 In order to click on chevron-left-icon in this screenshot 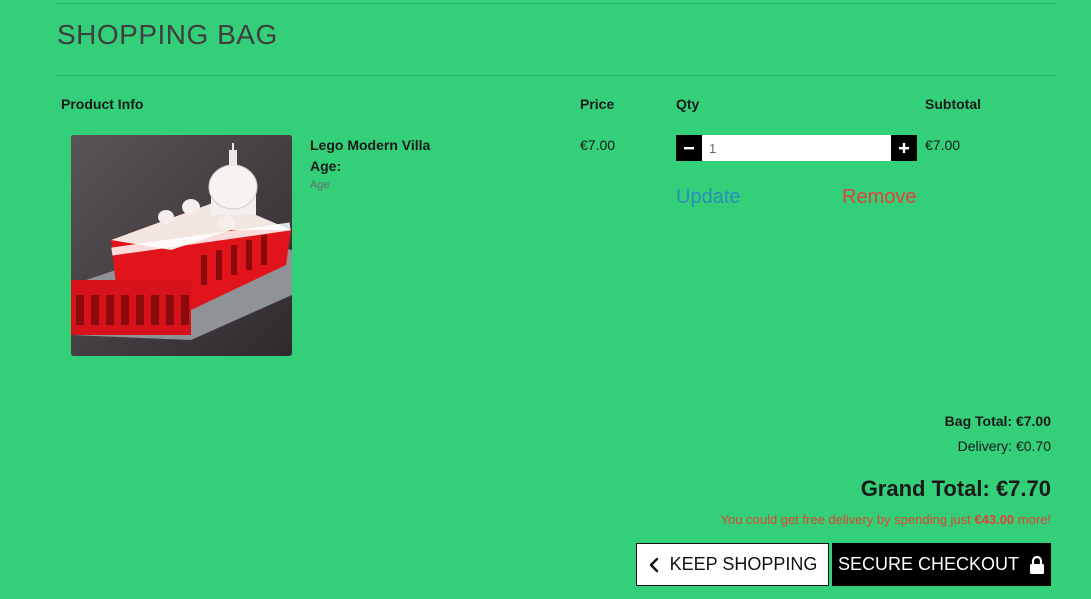, I will do `click(653, 564)`.